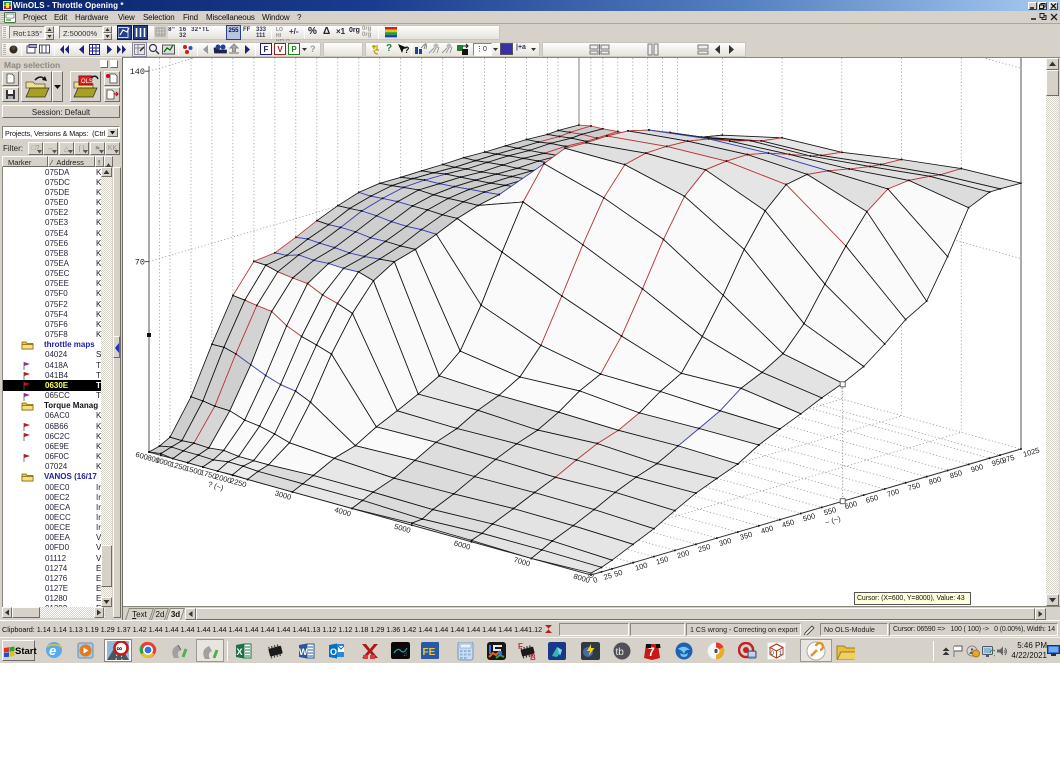 This screenshot has height=763, width=1060. What do you see at coordinates (662, 560) in the screenshot?
I see `svg-text: 150` at bounding box center [662, 560].